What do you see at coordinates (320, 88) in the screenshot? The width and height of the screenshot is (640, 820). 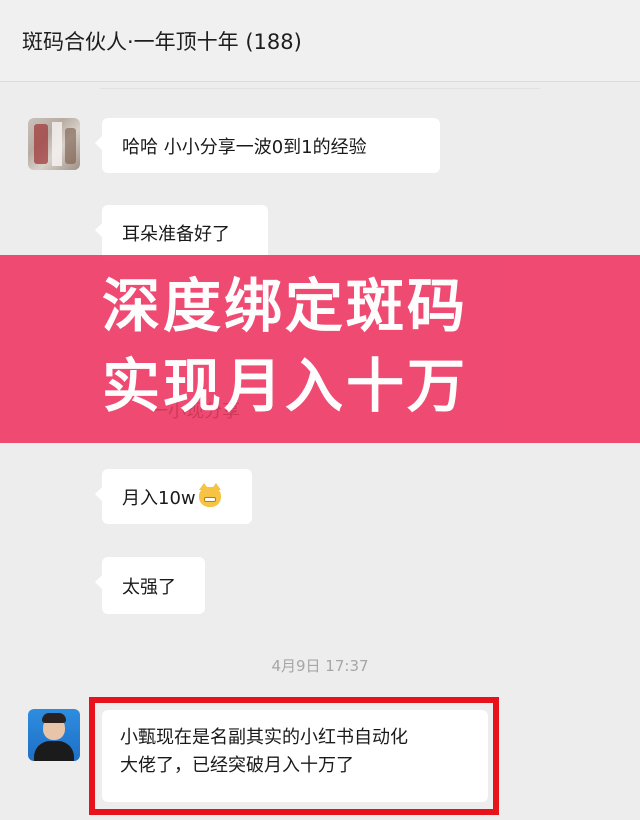 I see `scroll-edge` at bounding box center [320, 88].